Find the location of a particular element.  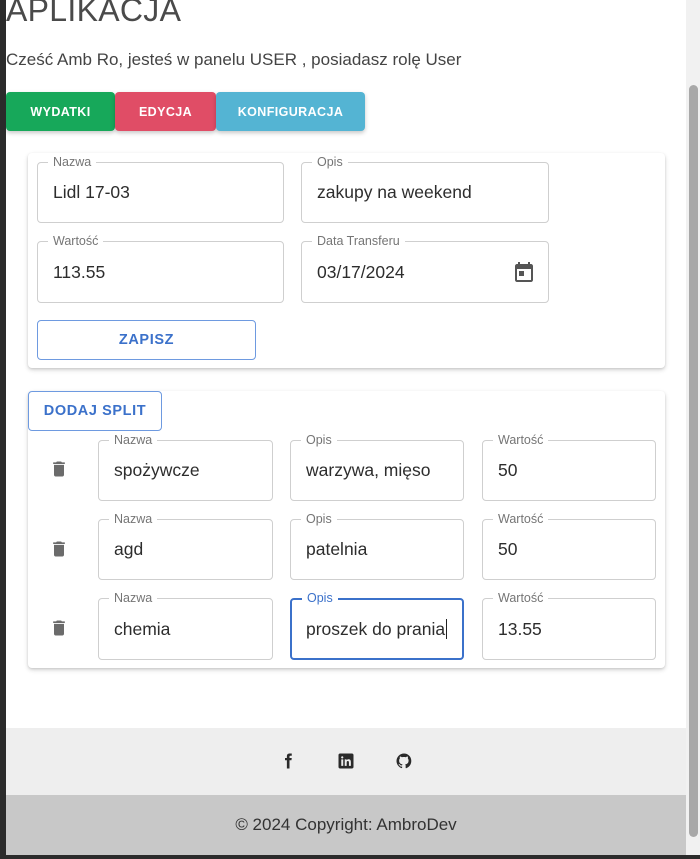

data-transferu-field: Data Transferu 03/17/2024 is located at coordinates (425, 268).